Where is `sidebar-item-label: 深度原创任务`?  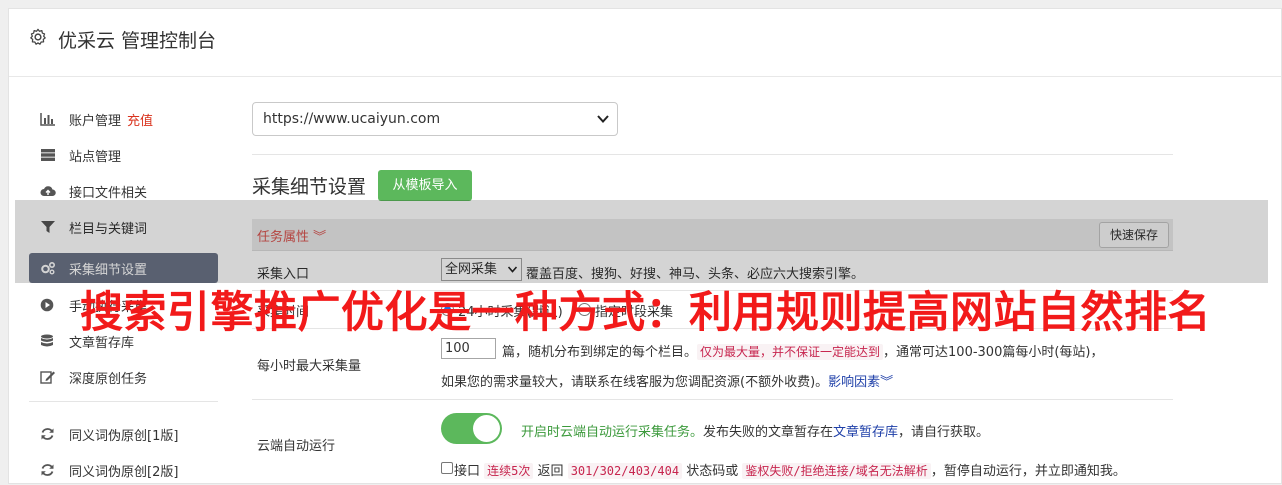
sidebar-item-label: 深度原创任务 is located at coordinates (108, 379).